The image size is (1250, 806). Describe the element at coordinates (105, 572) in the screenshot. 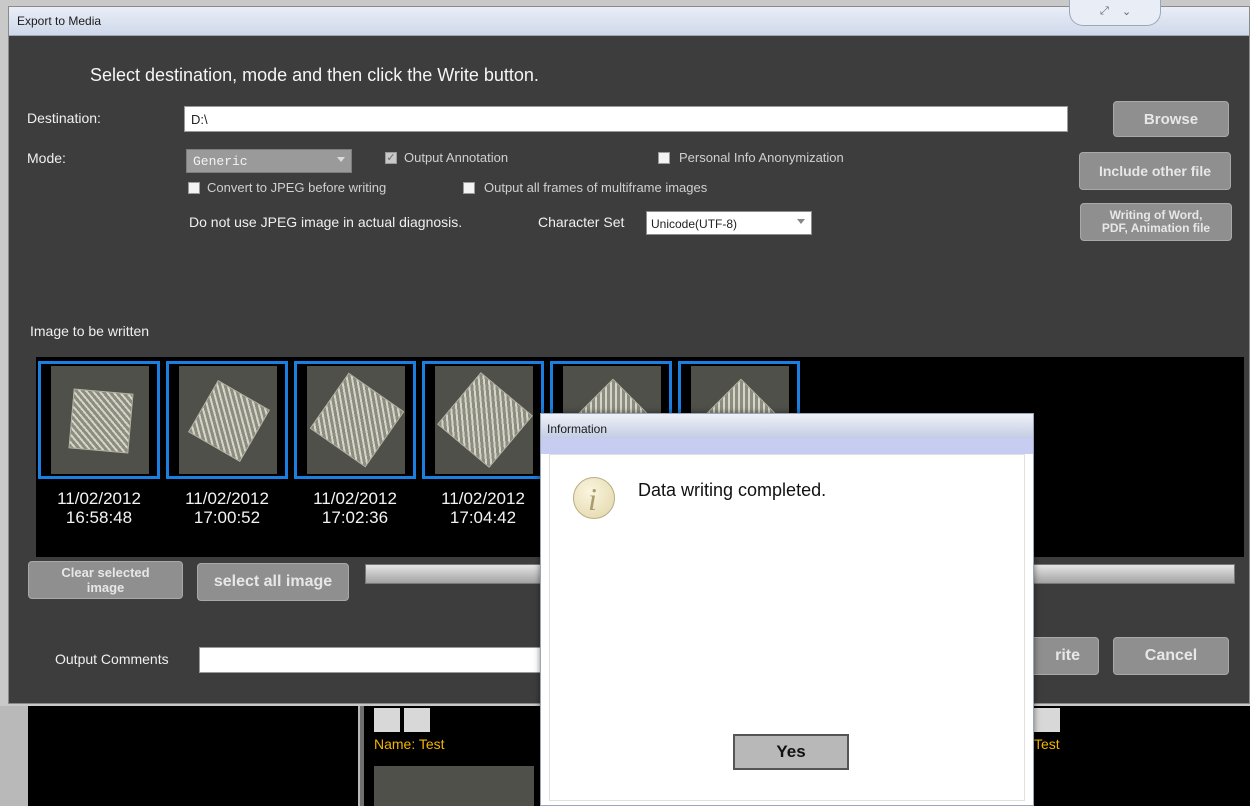

I see `clear-selected-line1: Clear selected` at that location.